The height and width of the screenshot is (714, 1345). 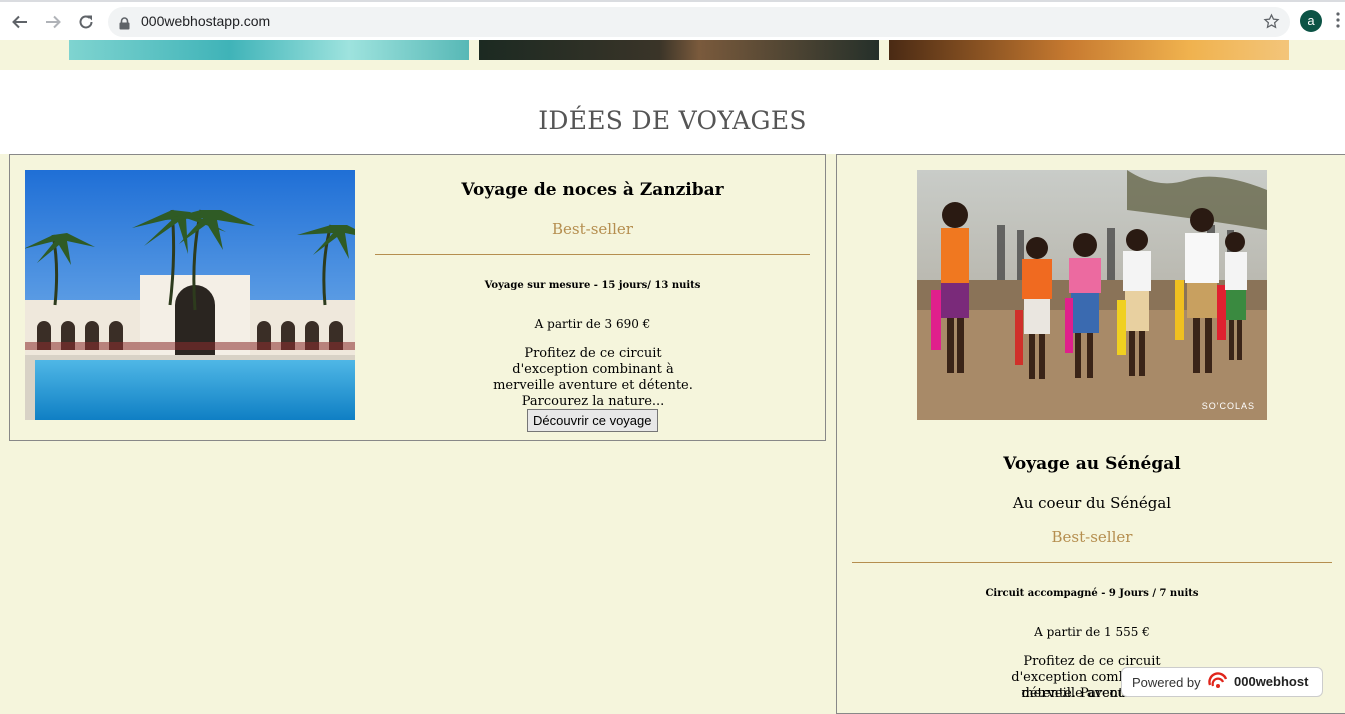 I want to click on browser-toolbar: 000webhostapp.com a, so click(x=672, y=20).